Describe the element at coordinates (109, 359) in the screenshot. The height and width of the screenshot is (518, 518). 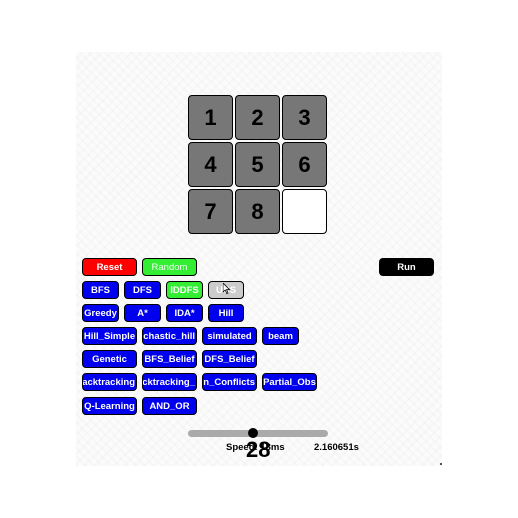
I see `algo-genetic-button: Genetic` at that location.